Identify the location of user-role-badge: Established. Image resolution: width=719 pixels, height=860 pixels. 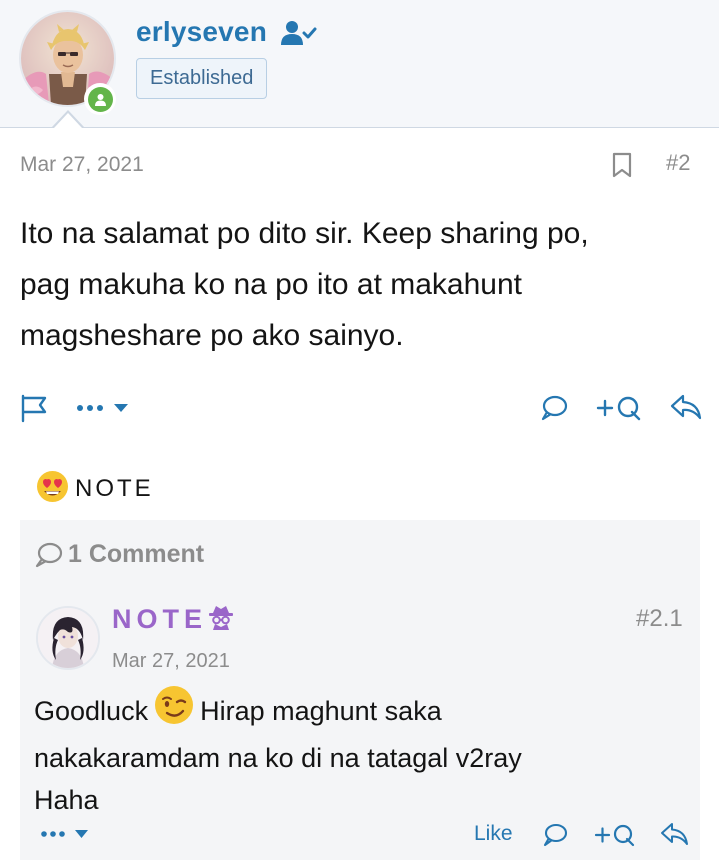
(202, 78).